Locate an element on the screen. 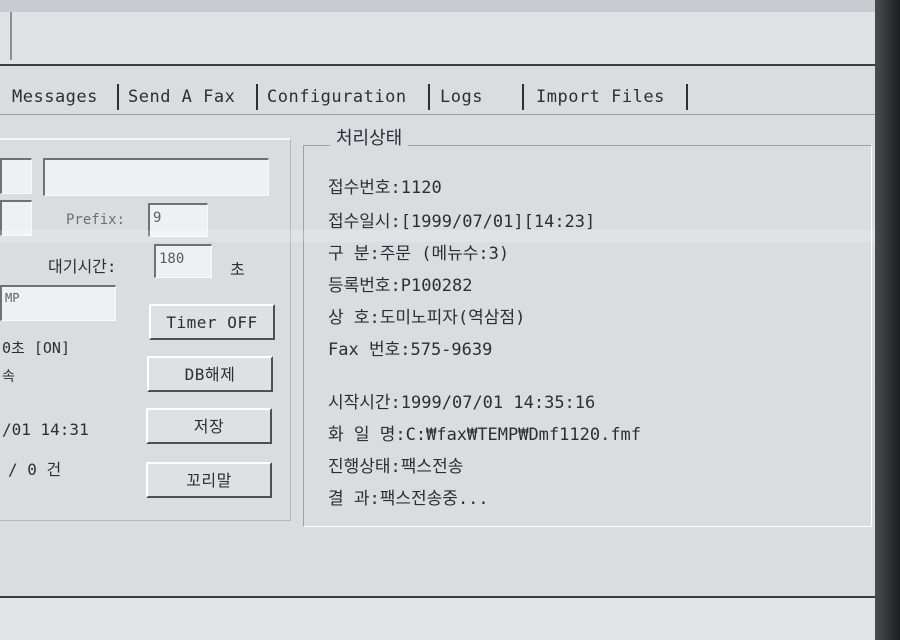  status-row-receipt-datetime: 접수일시:[1999/07/01][14:23] is located at coordinates (461, 219).